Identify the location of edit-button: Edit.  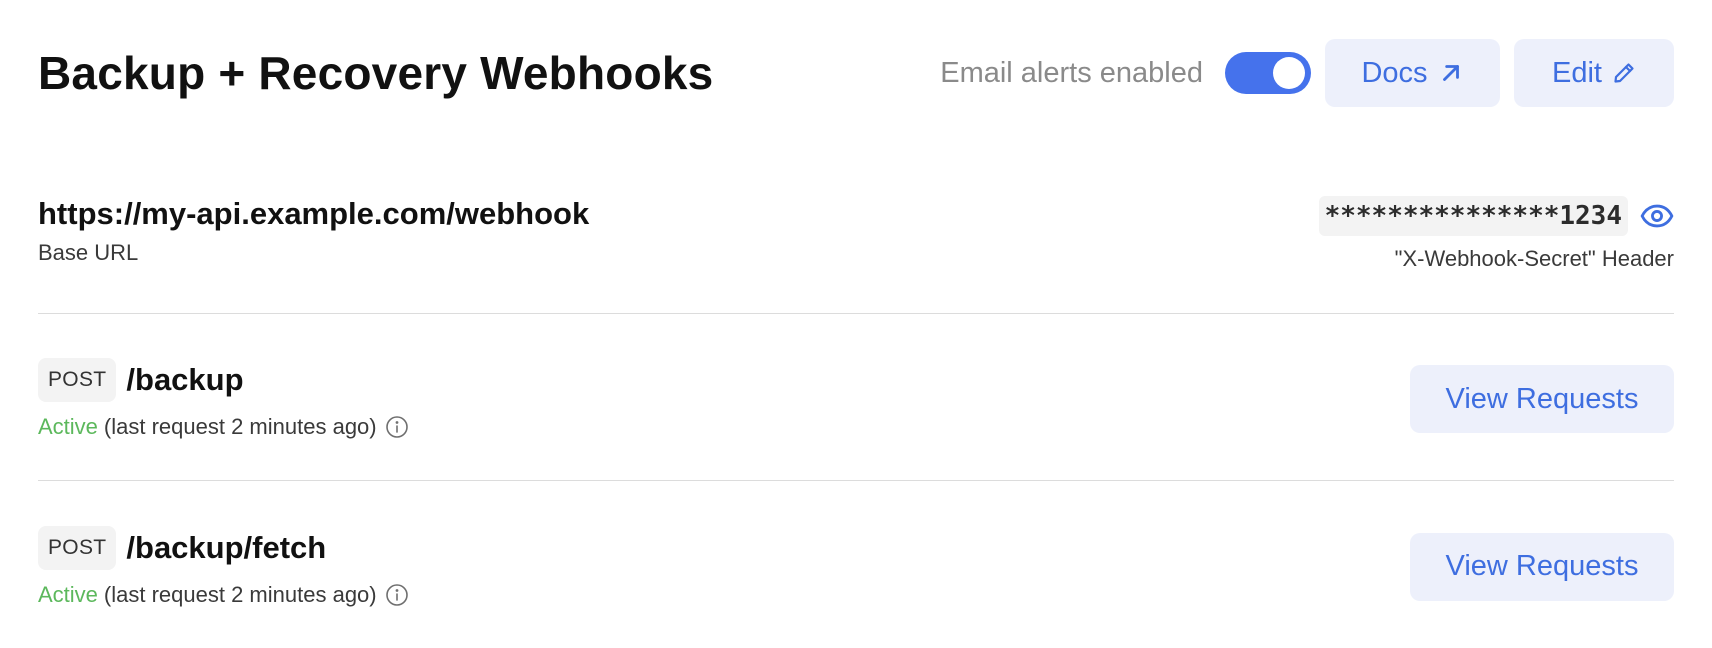
(1594, 73).